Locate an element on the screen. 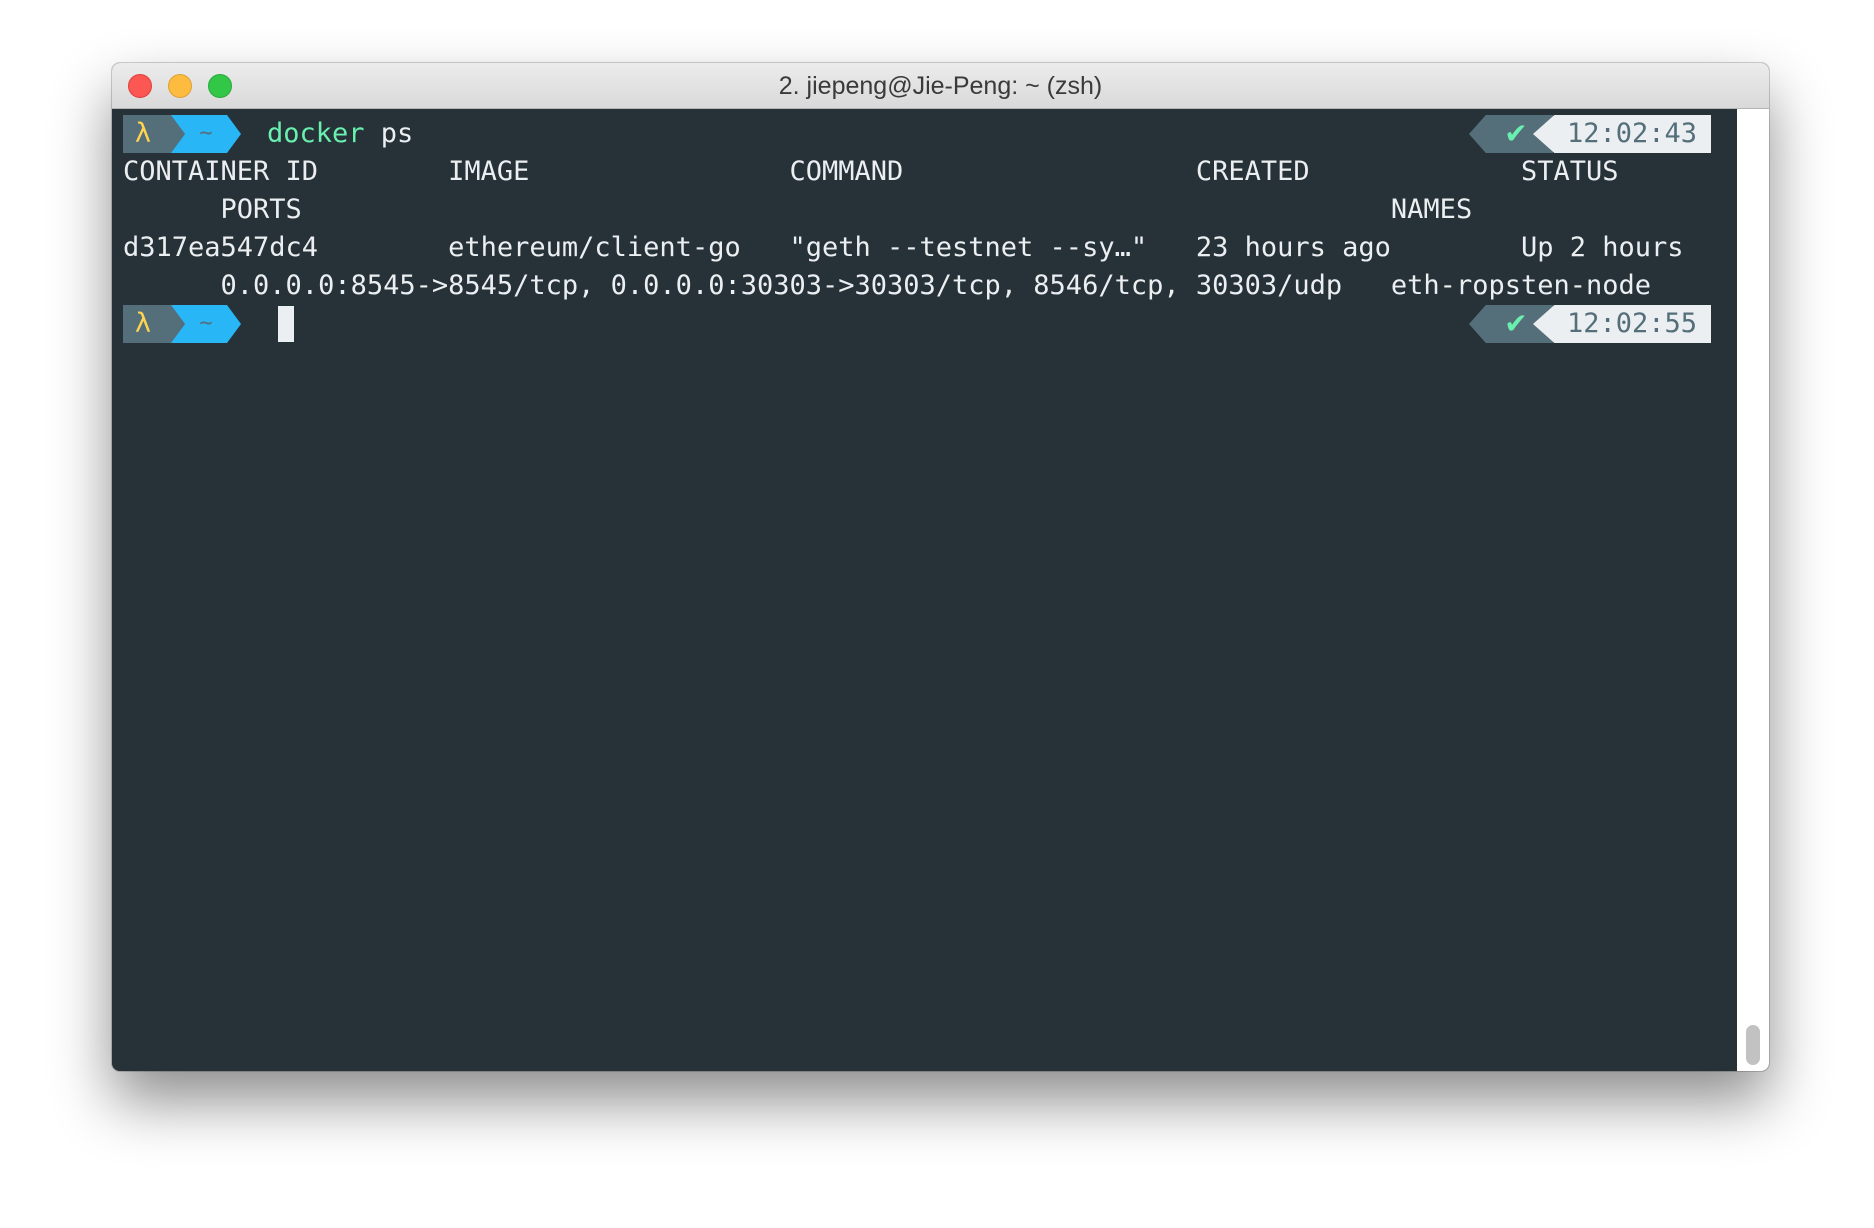 The height and width of the screenshot is (1228, 1874). scrollbar is located at coordinates (1753, 590).